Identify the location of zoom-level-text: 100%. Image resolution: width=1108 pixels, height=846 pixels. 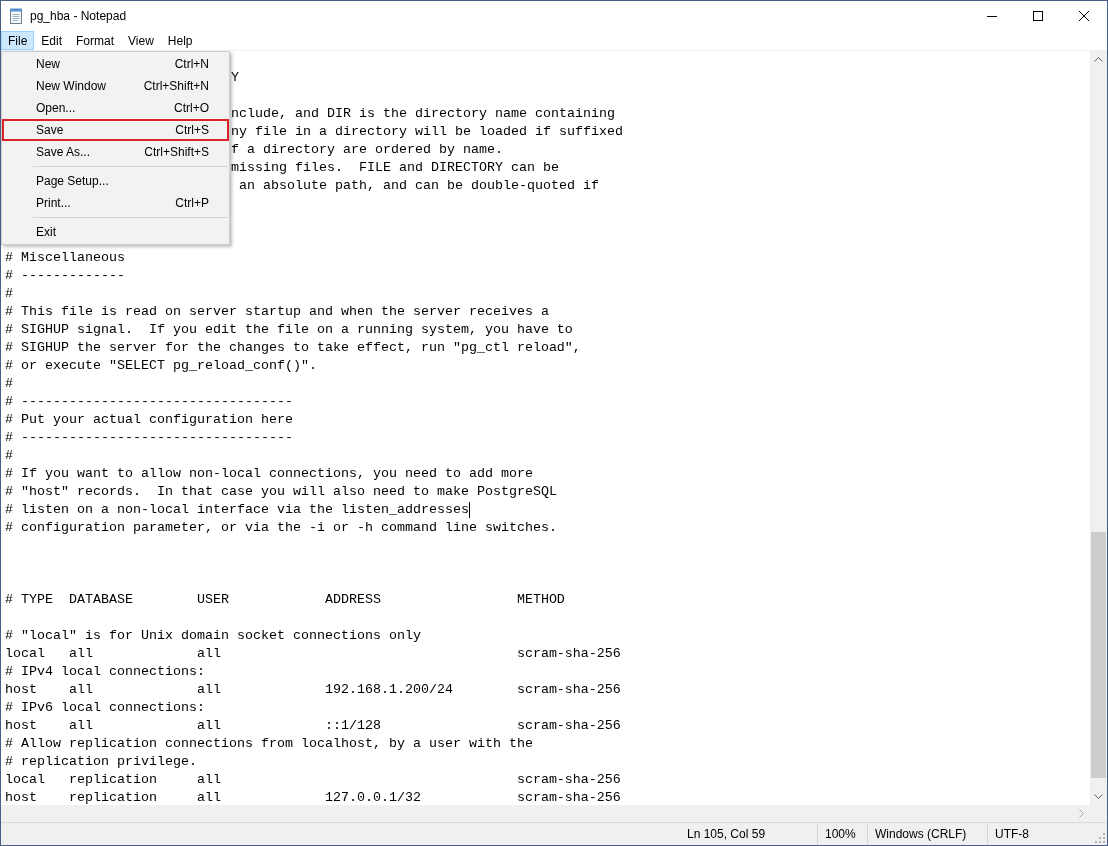
(840, 834).